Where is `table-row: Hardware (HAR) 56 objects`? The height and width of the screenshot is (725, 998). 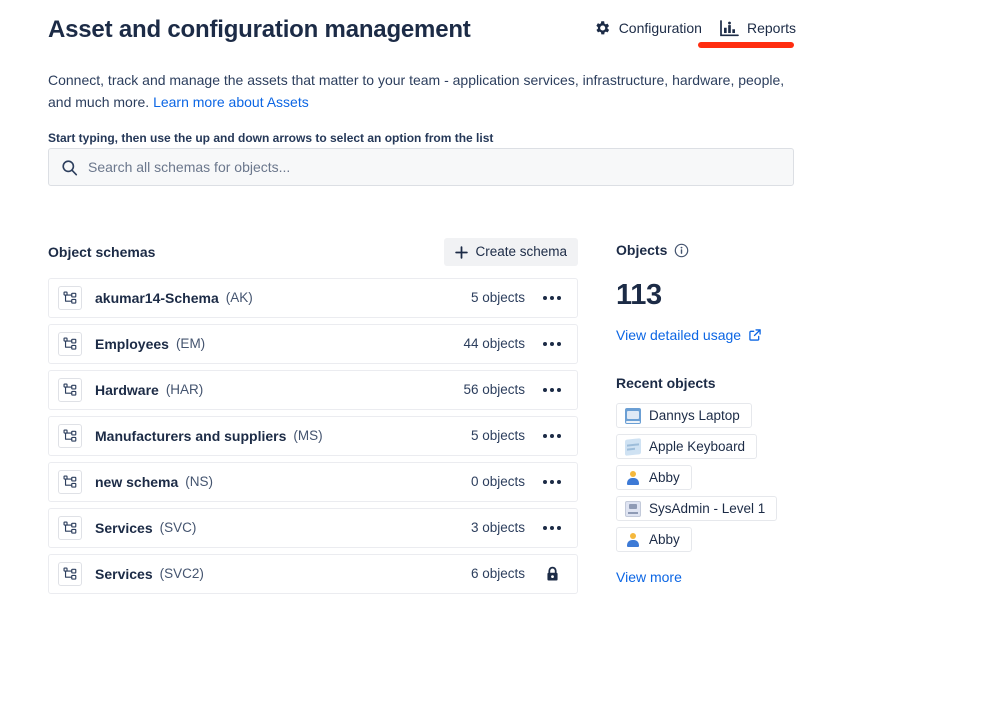 table-row: Hardware (HAR) 56 objects is located at coordinates (313, 390).